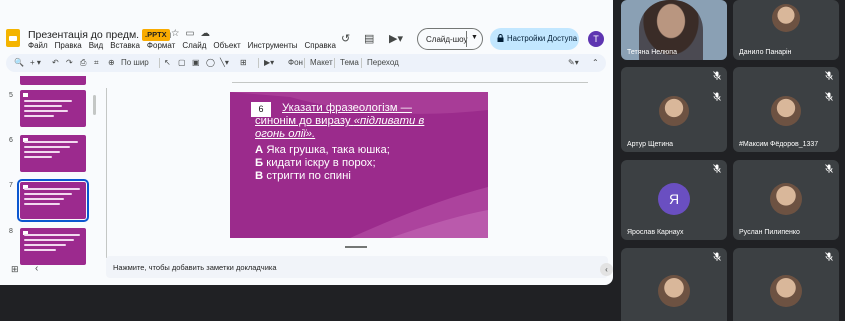 The height and width of the screenshot is (321, 845). Describe the element at coordinates (674, 120) in the screenshot. I see `participant-tile: Артур Щетина` at that location.